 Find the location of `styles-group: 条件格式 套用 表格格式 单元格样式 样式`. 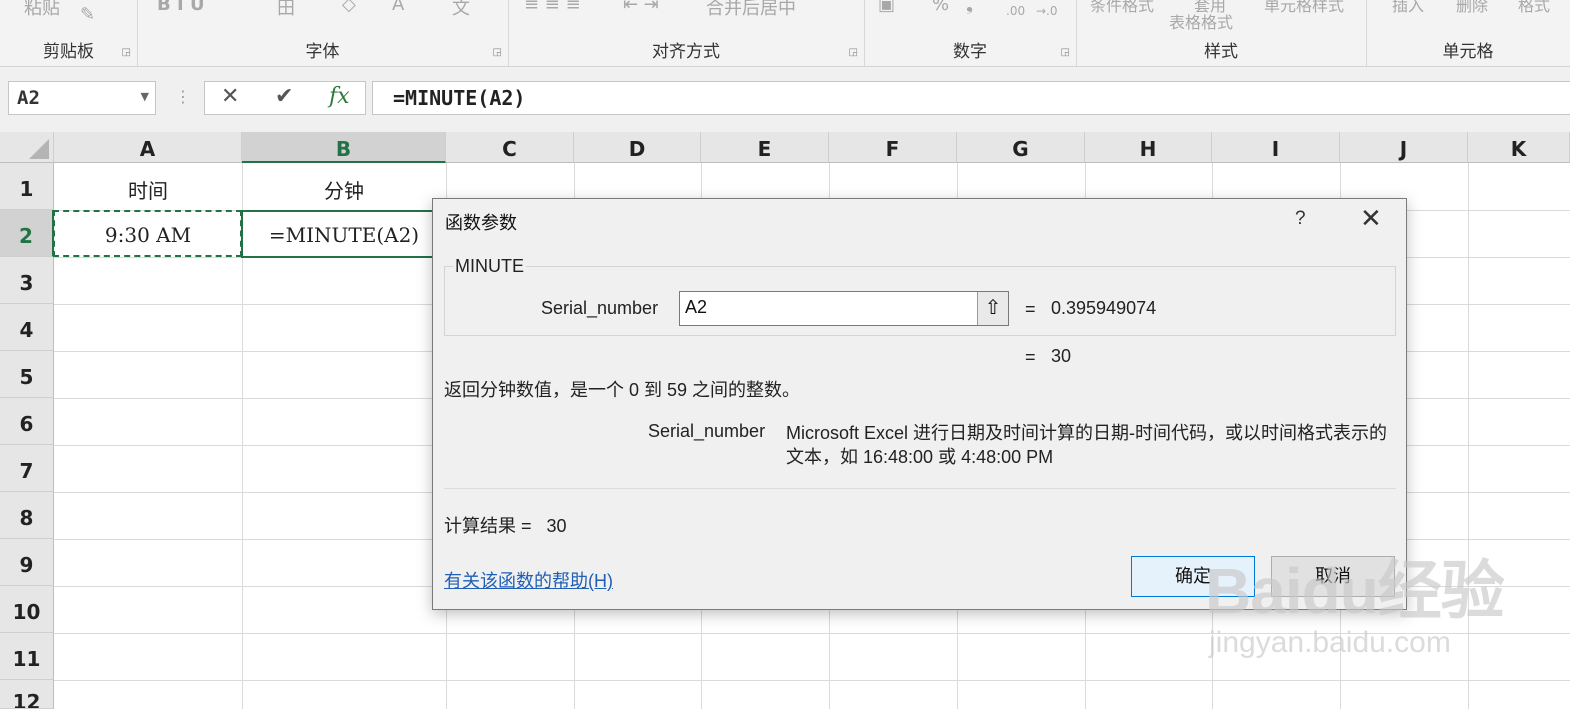

styles-group: 条件格式 套用 表格格式 单元格样式 样式 is located at coordinates (1221, 33).